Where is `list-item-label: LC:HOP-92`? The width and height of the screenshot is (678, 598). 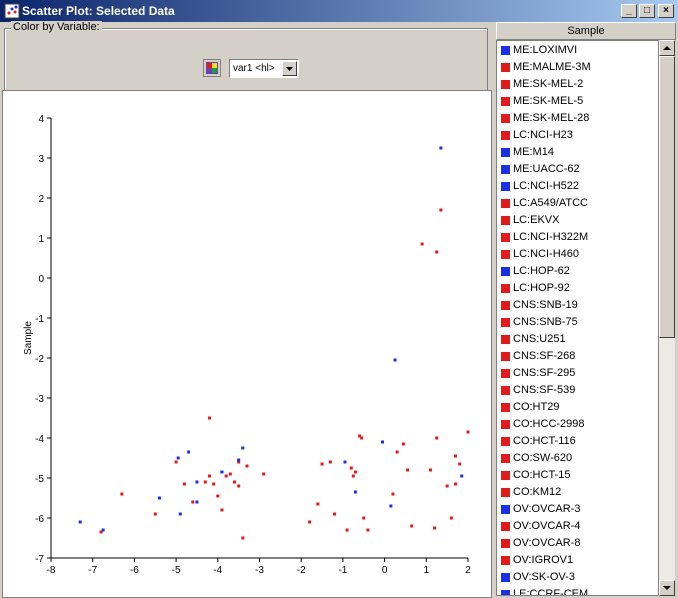 list-item-label: LC:HOP-92 is located at coordinates (541, 288).